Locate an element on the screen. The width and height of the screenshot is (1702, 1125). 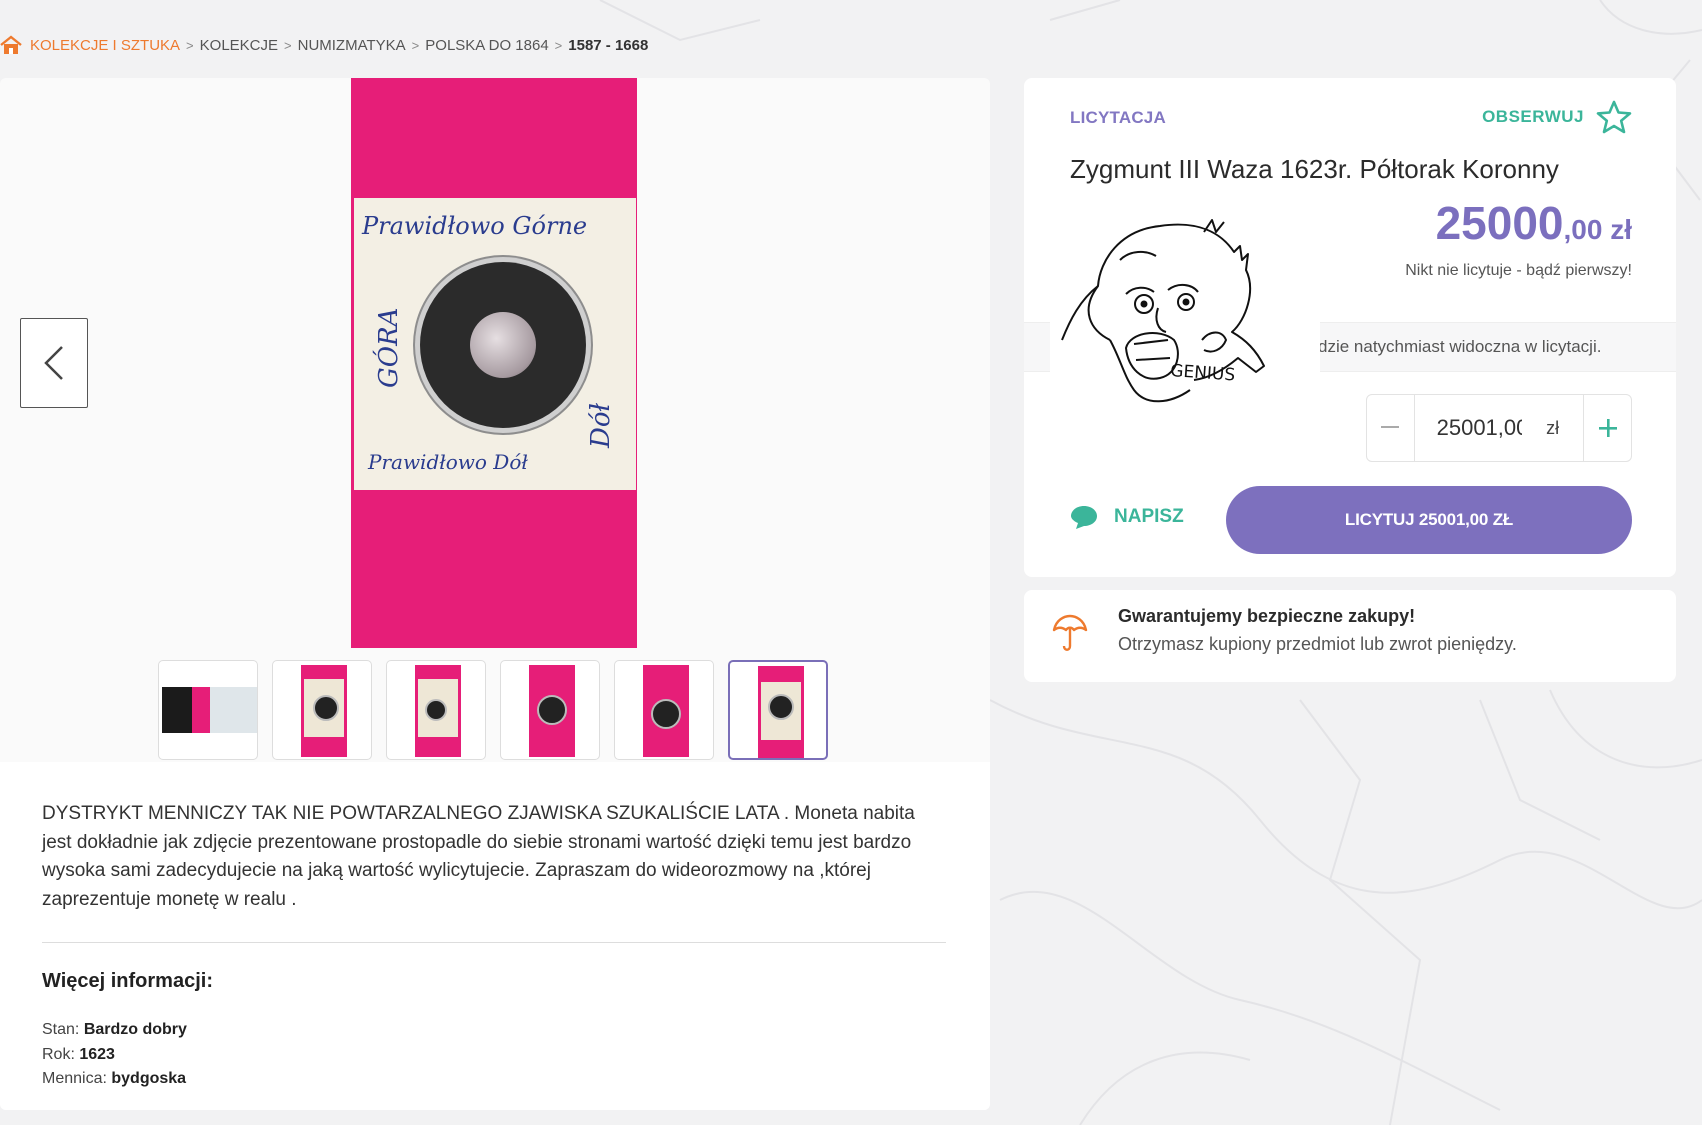
star-icon is located at coordinates (1614, 117).